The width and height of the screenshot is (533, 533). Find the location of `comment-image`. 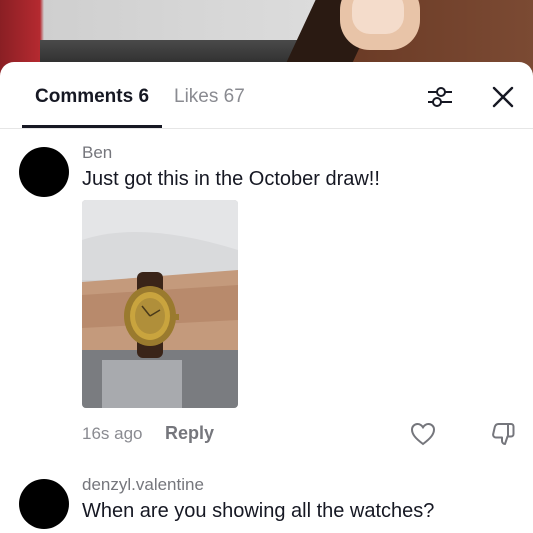

comment-image is located at coordinates (160, 304).